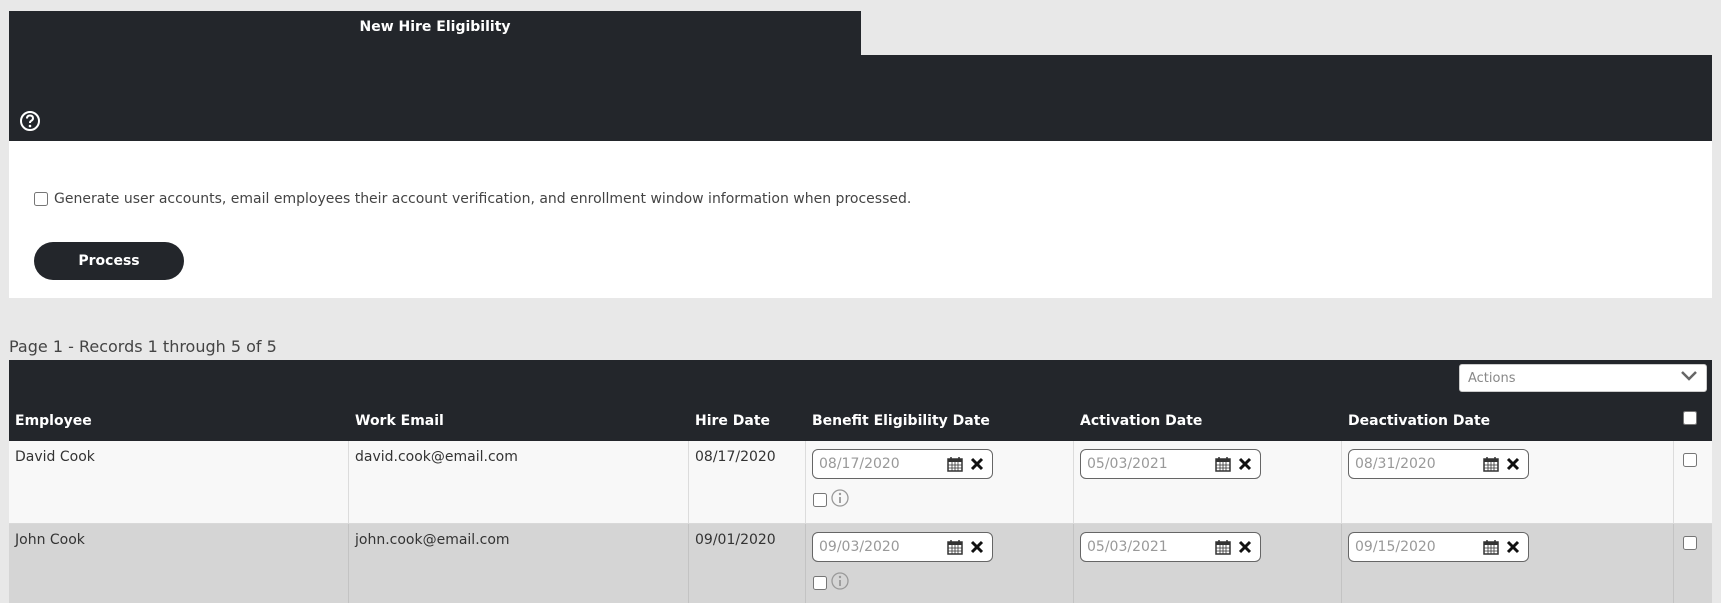 The height and width of the screenshot is (603, 1721). What do you see at coordinates (1583, 378) in the screenshot?
I see `actions-dropdown: Actions` at bounding box center [1583, 378].